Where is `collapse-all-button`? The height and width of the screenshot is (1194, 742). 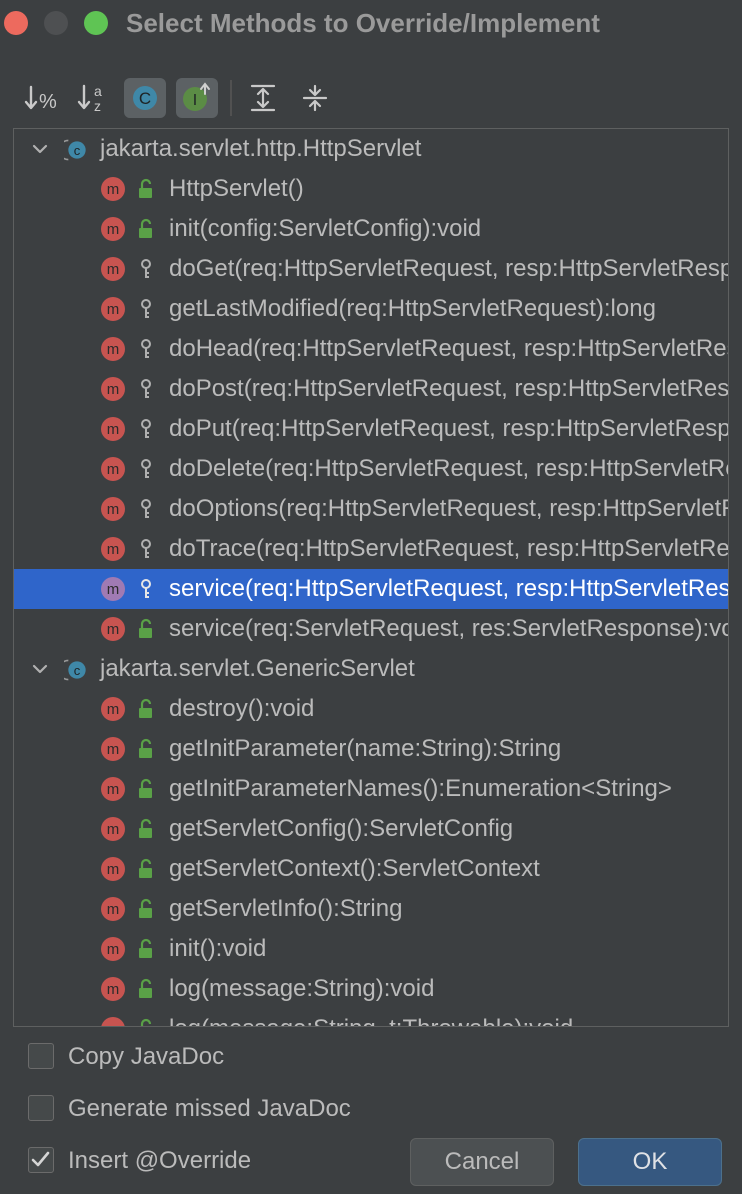 collapse-all-button is located at coordinates (315, 98).